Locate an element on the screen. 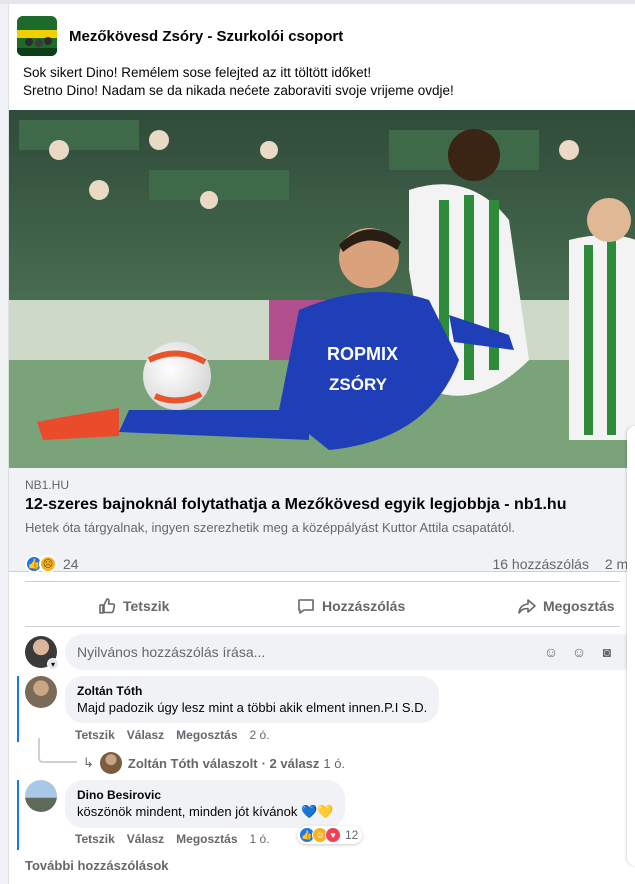 This screenshot has height=884, width=635. post-actions: Tetszik Hozzászólás Megosztás is located at coordinates (330, 606).